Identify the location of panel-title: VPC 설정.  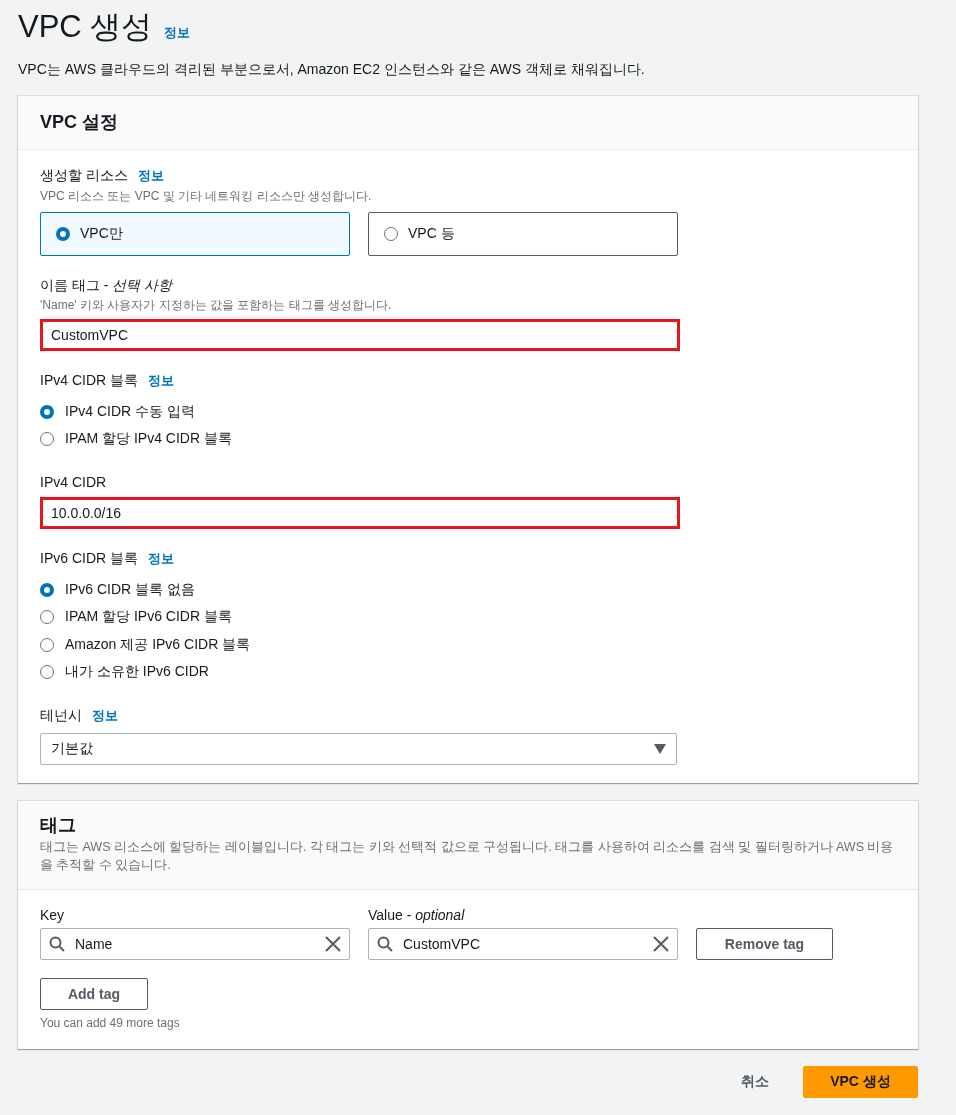
(79, 122).